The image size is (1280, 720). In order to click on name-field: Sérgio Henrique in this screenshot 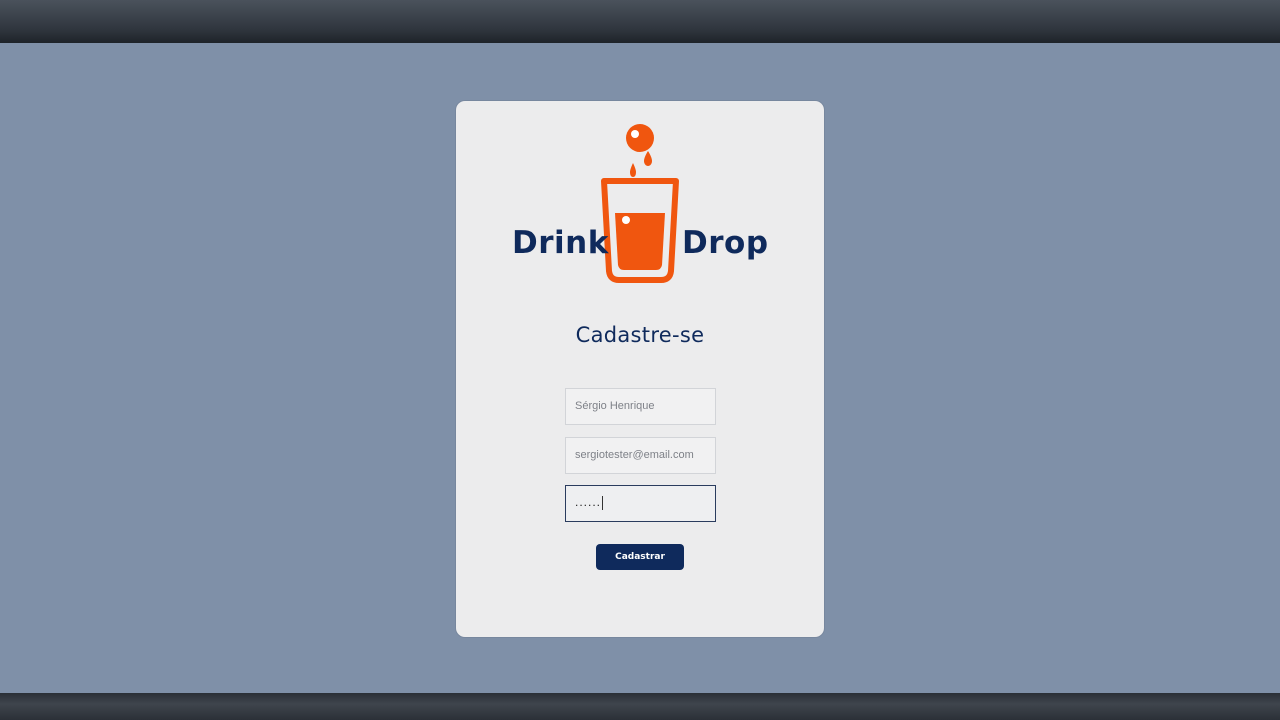, I will do `click(640, 406)`.